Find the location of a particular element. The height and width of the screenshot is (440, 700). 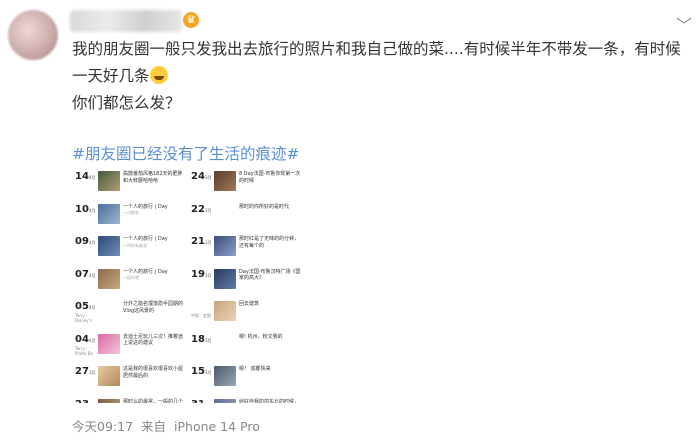

moment-month: 1月 is located at coordinates (208, 403).